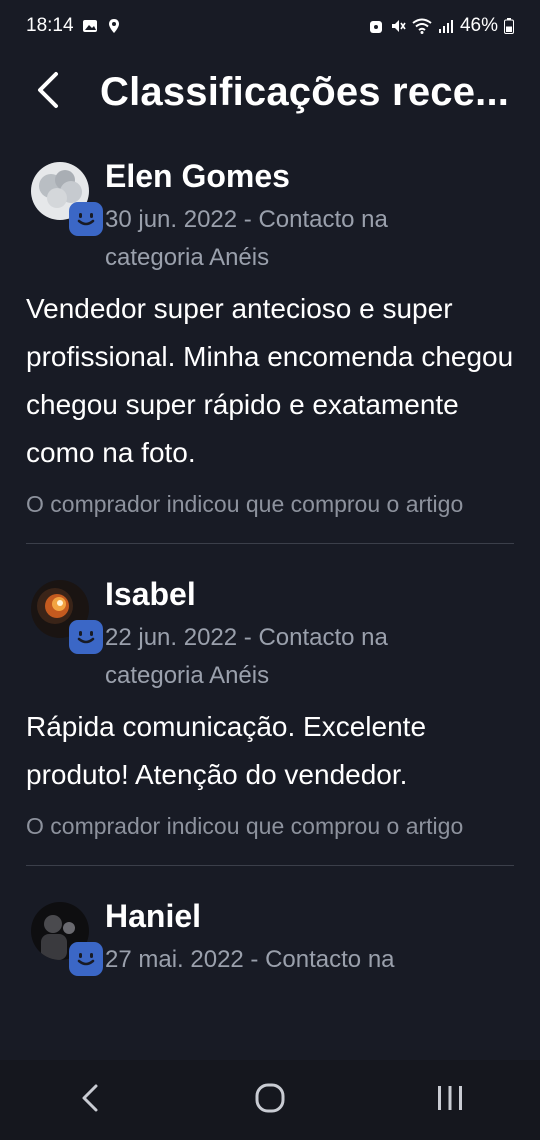 This screenshot has height=1140, width=540. I want to click on location-icon, so click(114, 26).